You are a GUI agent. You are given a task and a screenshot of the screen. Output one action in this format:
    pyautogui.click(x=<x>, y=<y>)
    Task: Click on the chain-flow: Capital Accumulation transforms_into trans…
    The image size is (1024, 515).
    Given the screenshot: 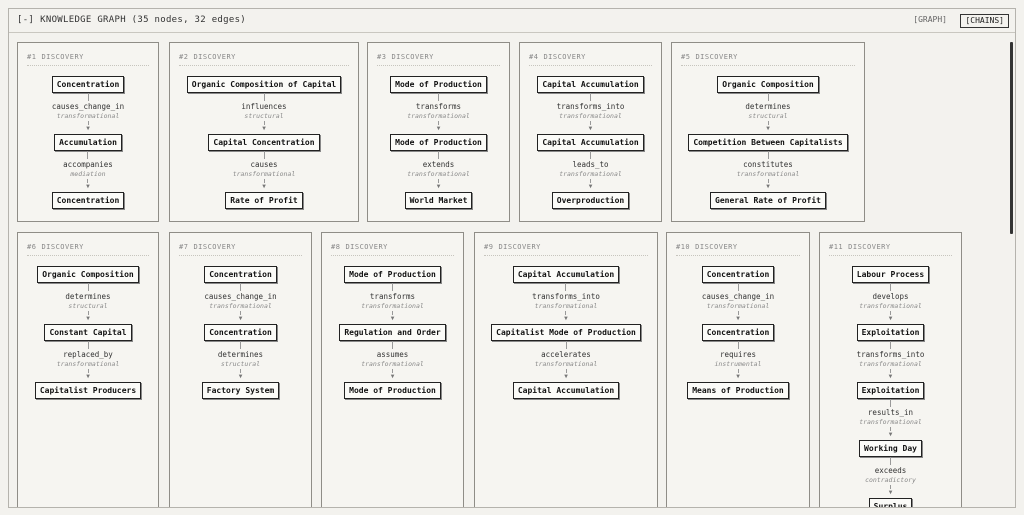 What is the action you would take?
    pyautogui.click(x=566, y=332)
    